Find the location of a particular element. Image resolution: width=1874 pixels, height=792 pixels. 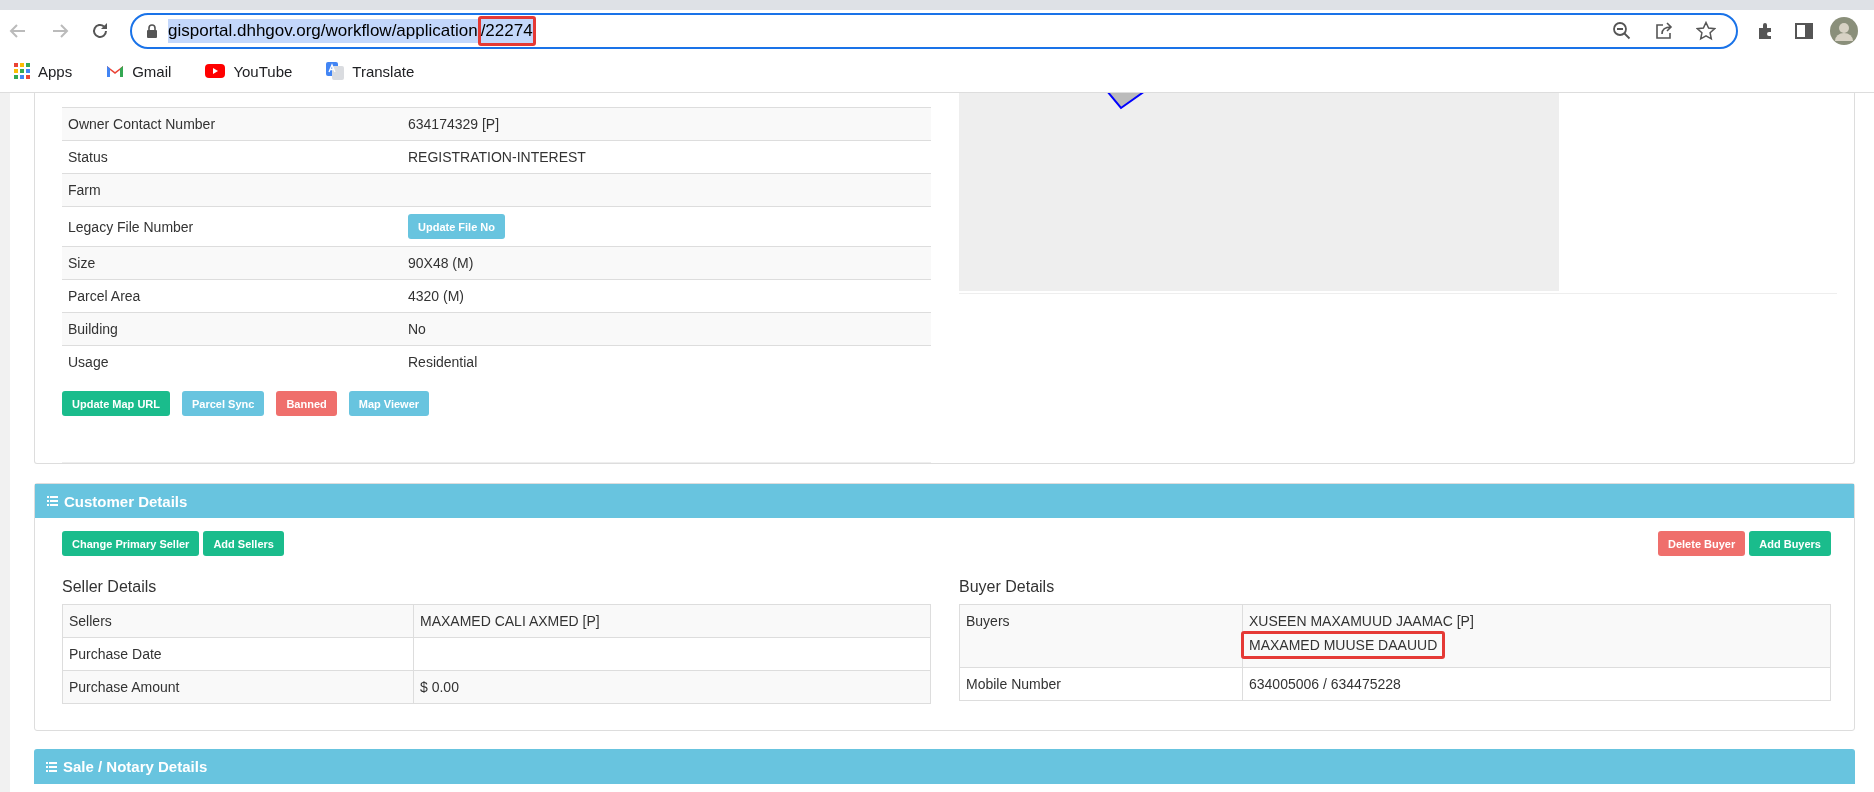

translate-icon is located at coordinates (335, 71).